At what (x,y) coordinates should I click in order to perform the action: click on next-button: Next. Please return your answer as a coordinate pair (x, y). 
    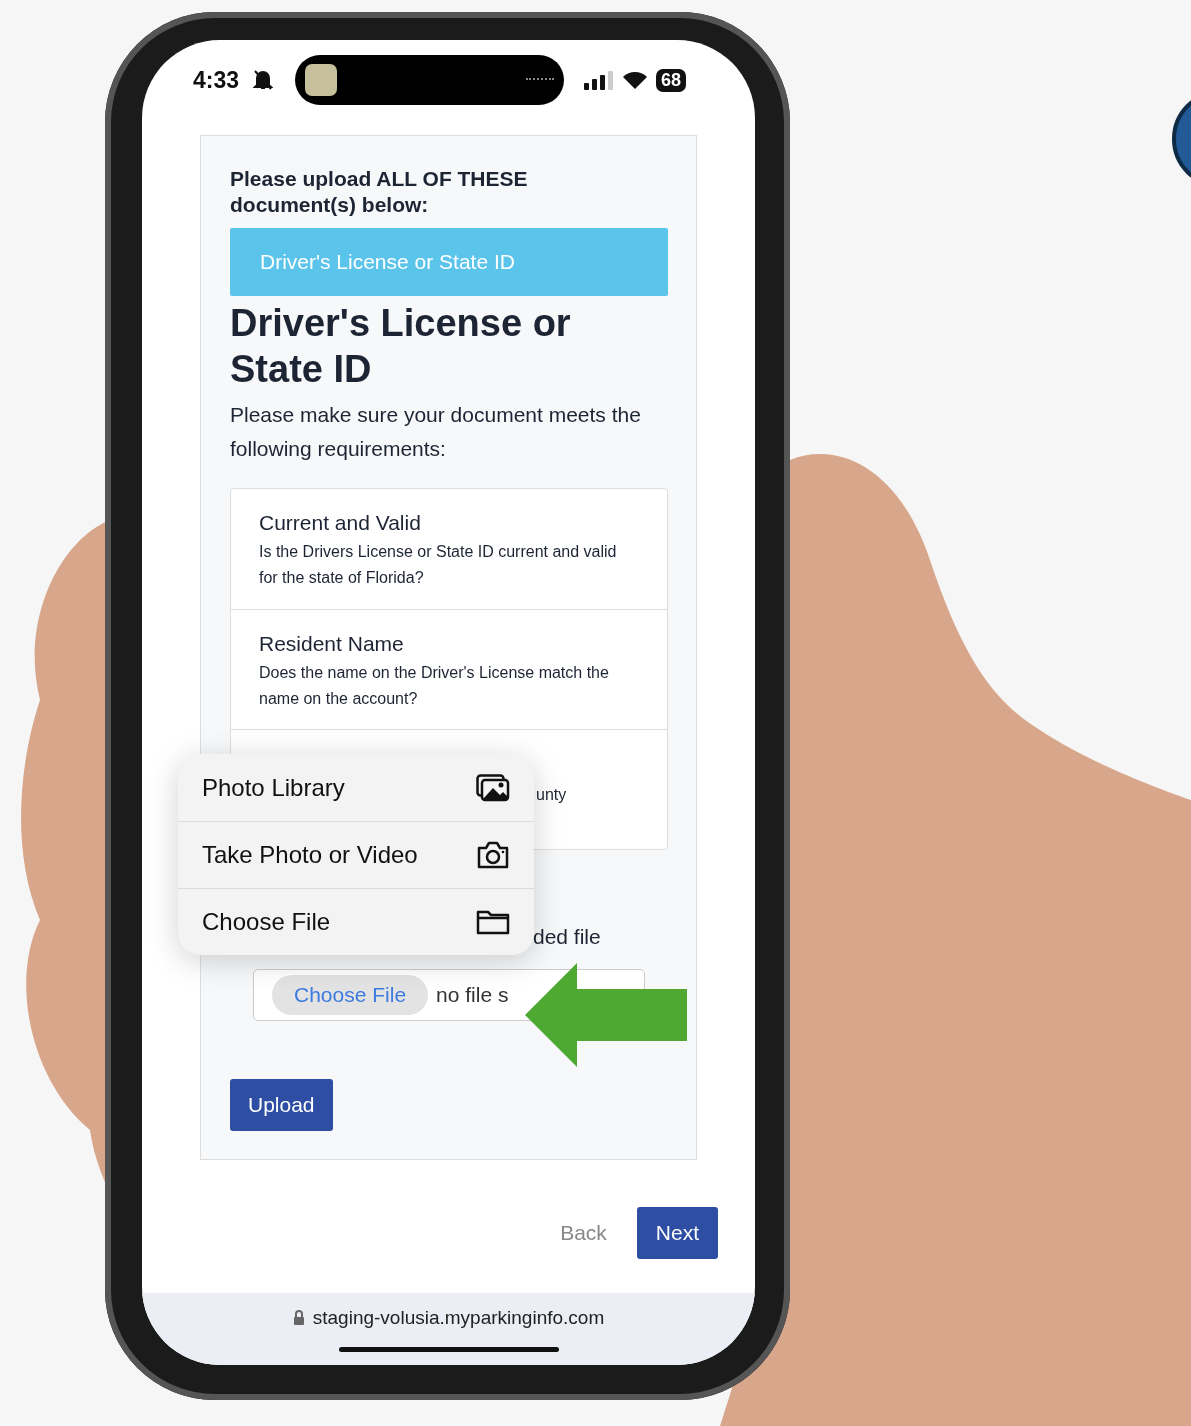
    Looking at the image, I should click on (677, 1233).